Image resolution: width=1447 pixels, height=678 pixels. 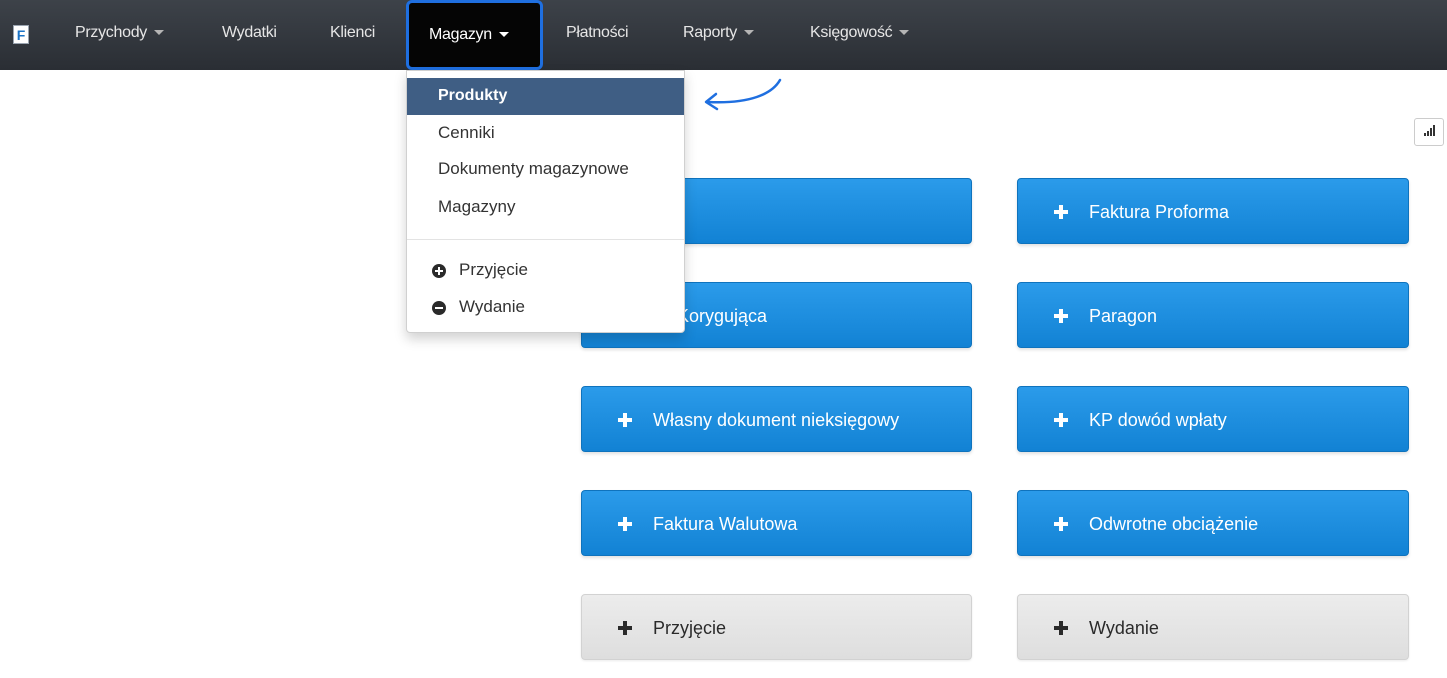 I want to click on nav-klienci: Klienci, so click(x=352, y=35).